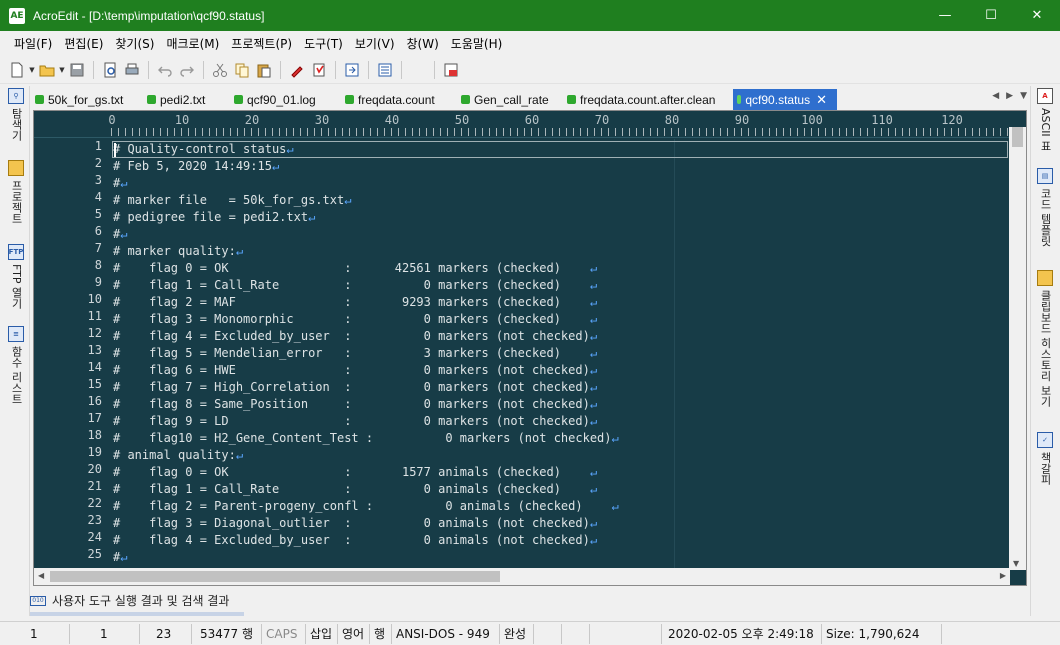 The width and height of the screenshot is (1060, 645). Describe the element at coordinates (227, 633) in the screenshot. I see `status-line-count: 53477 행` at that location.